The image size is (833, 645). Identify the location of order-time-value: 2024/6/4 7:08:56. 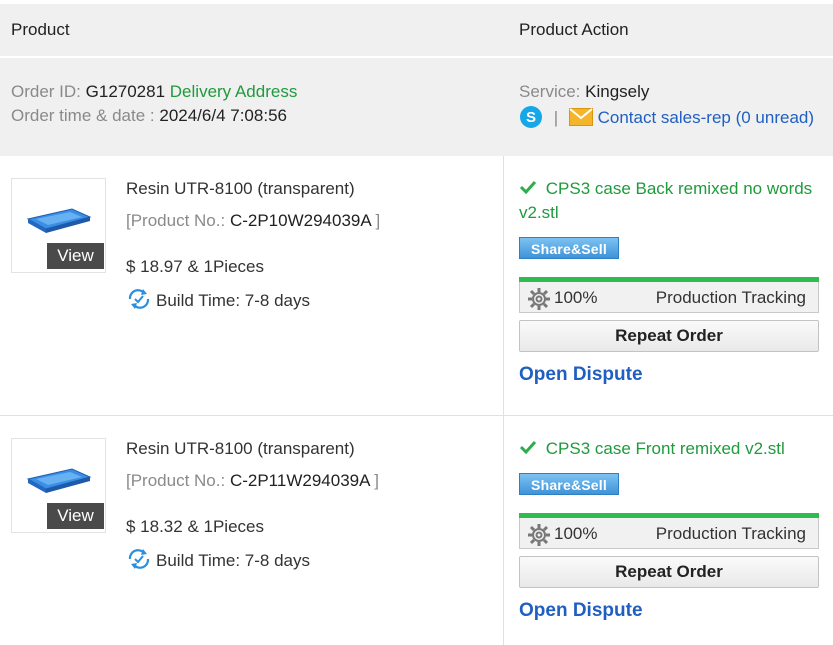
(223, 115).